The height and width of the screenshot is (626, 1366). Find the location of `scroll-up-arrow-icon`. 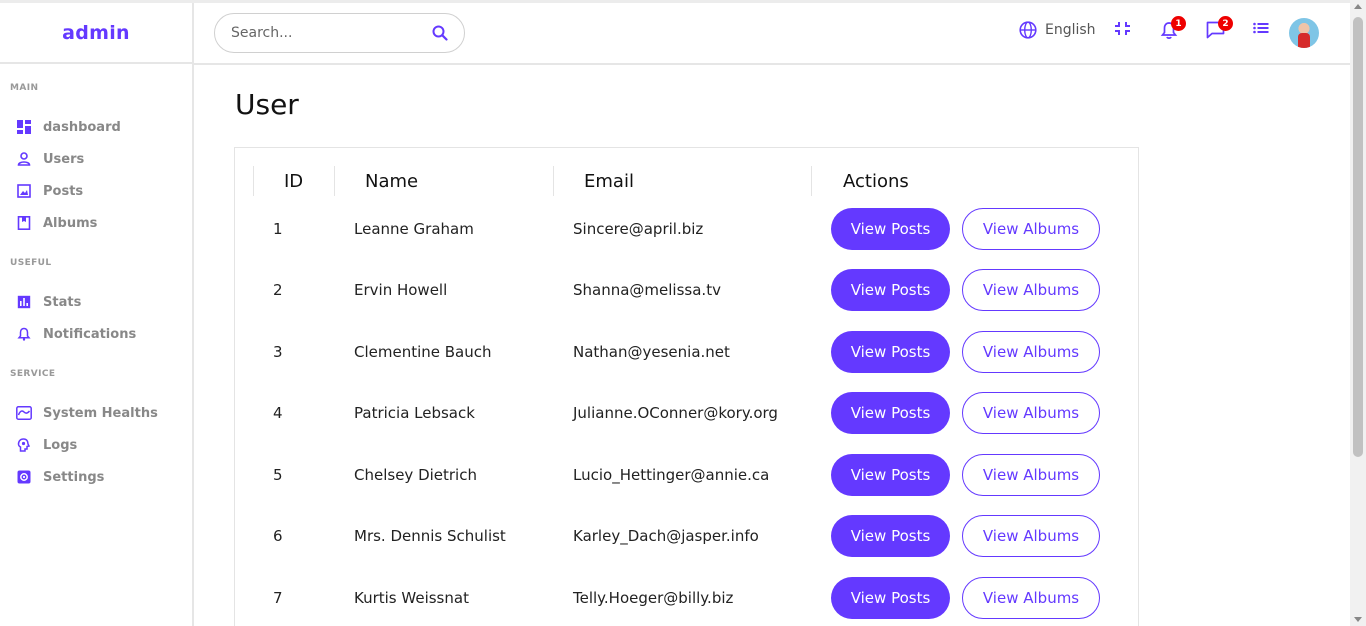

scroll-up-arrow-icon is located at coordinates (1358, 6).